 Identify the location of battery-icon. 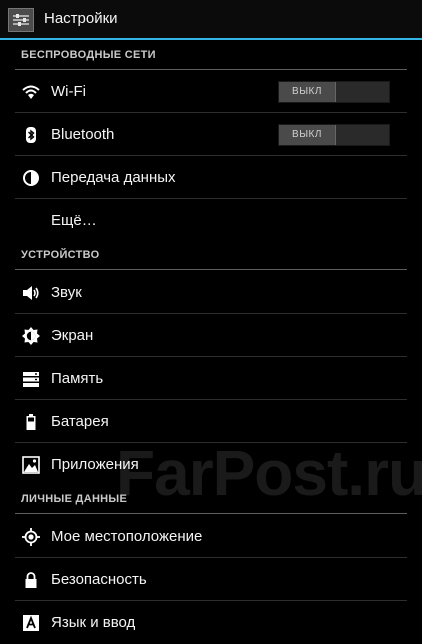
(31, 422).